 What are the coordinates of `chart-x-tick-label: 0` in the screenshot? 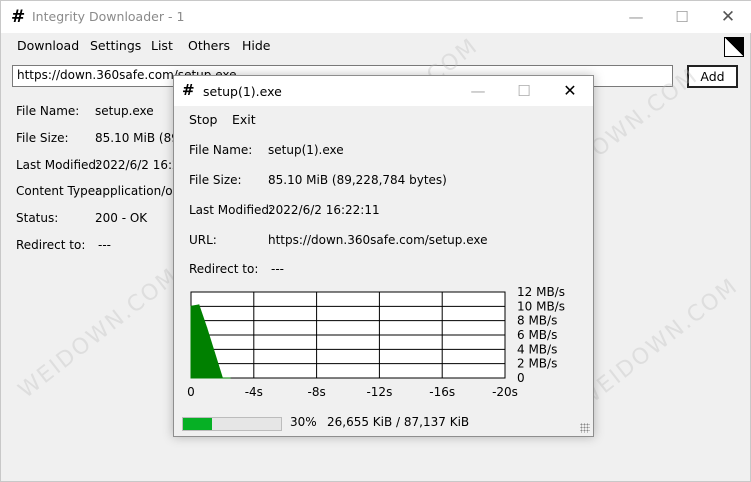 It's located at (191, 392).